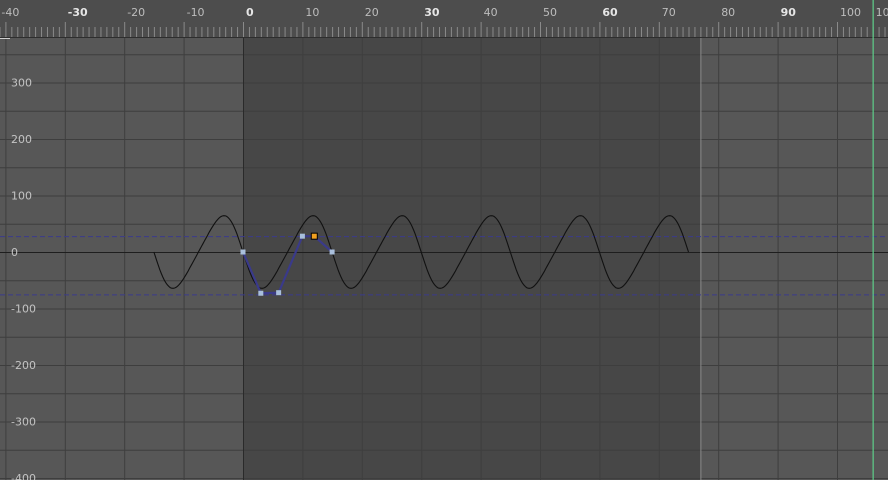 The height and width of the screenshot is (480, 888). I want to click on ruler-frame-label: 70, so click(669, 12).